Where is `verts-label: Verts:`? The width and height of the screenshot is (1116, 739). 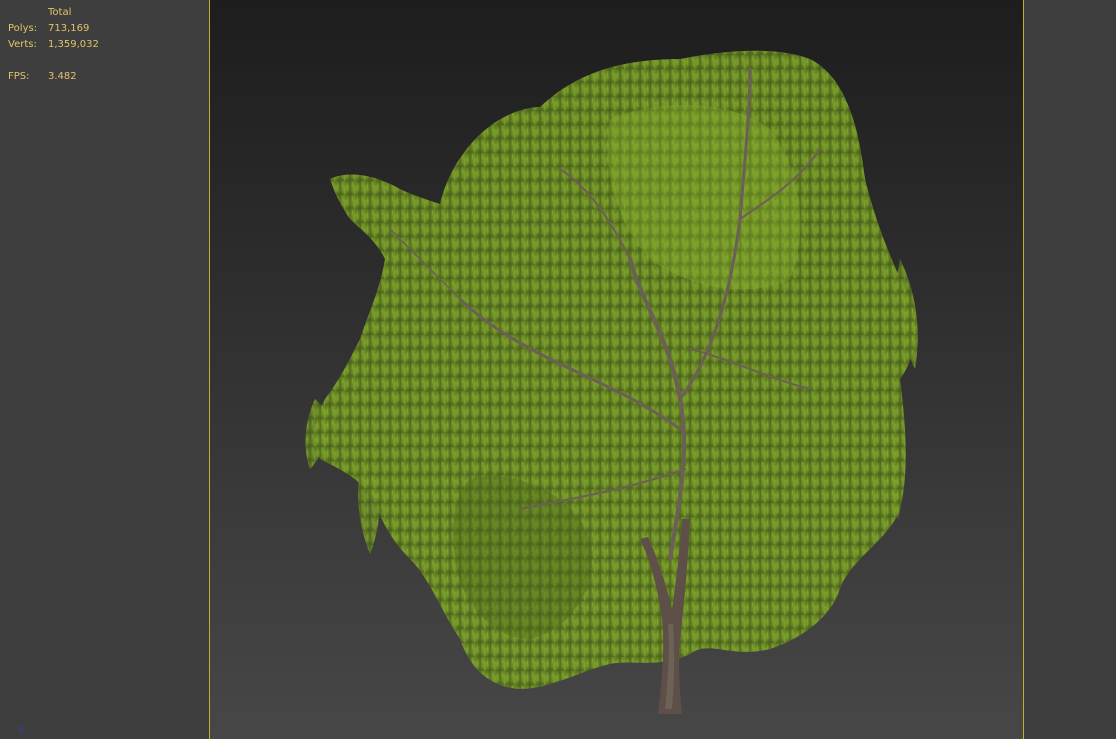 verts-label: Verts: is located at coordinates (22, 44).